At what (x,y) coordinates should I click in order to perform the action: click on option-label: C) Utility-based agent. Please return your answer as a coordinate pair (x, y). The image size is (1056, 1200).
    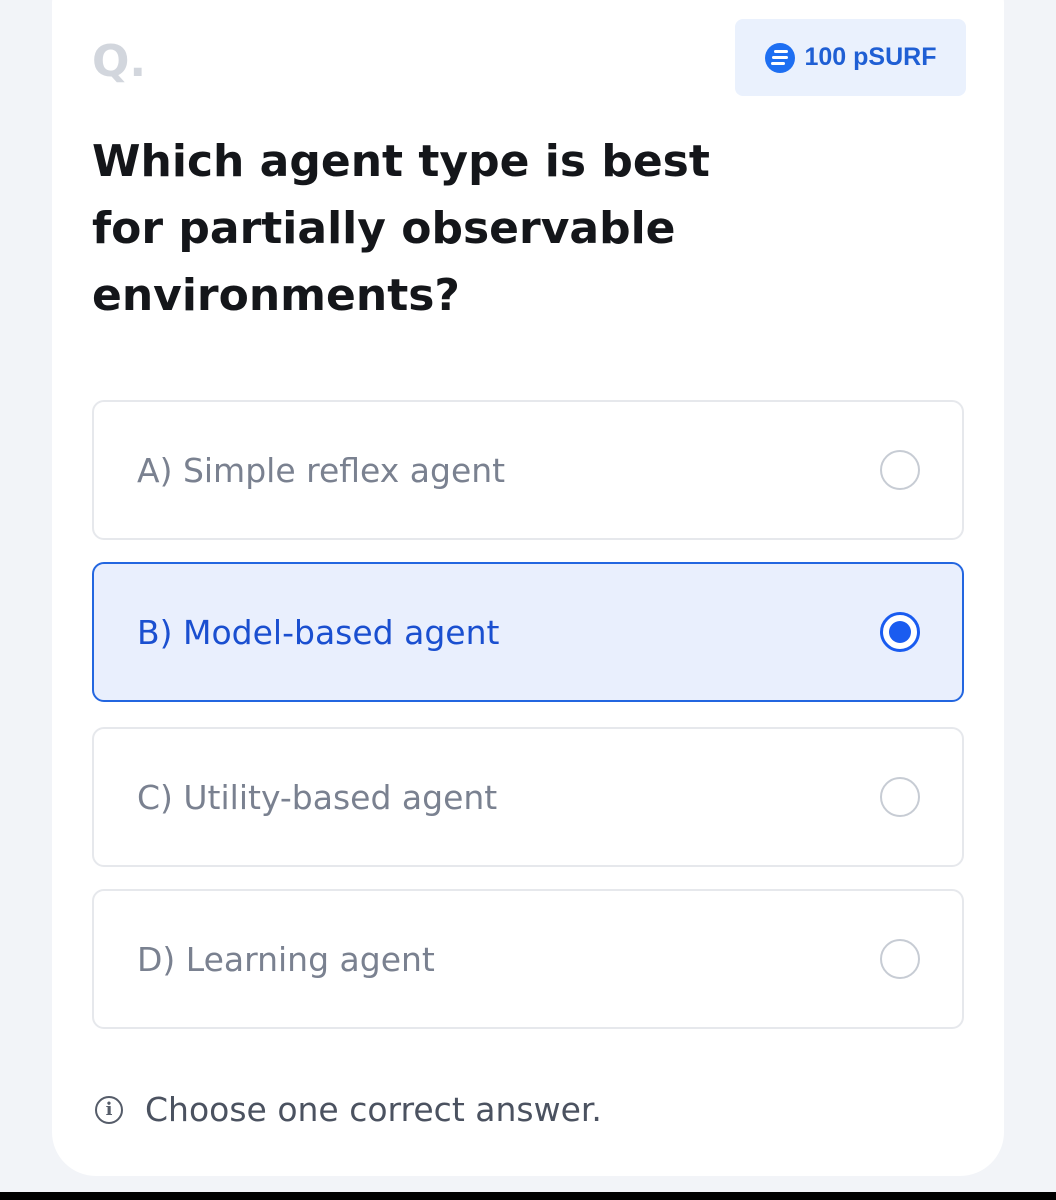
    Looking at the image, I should click on (317, 797).